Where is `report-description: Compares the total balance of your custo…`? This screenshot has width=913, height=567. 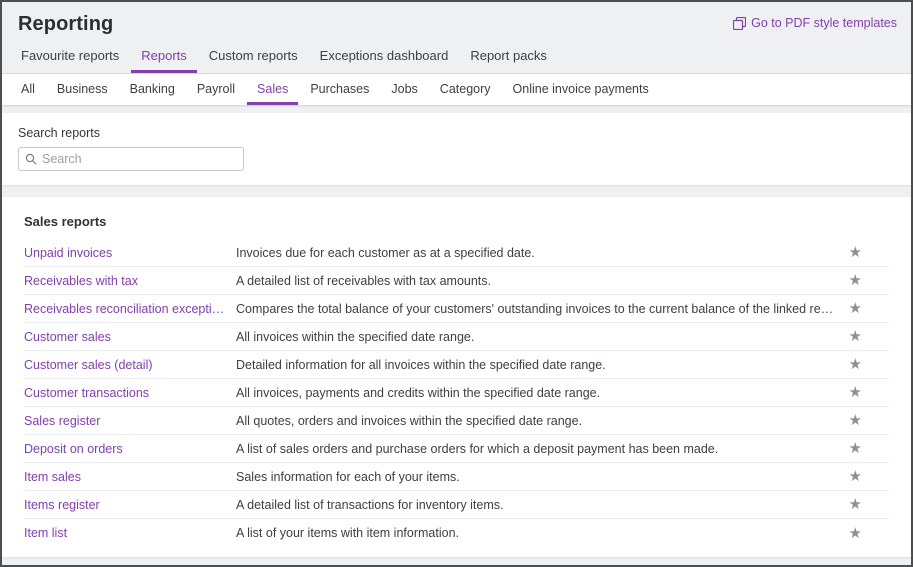
report-description: Compares the total balance of your custo… is located at coordinates (542, 308).